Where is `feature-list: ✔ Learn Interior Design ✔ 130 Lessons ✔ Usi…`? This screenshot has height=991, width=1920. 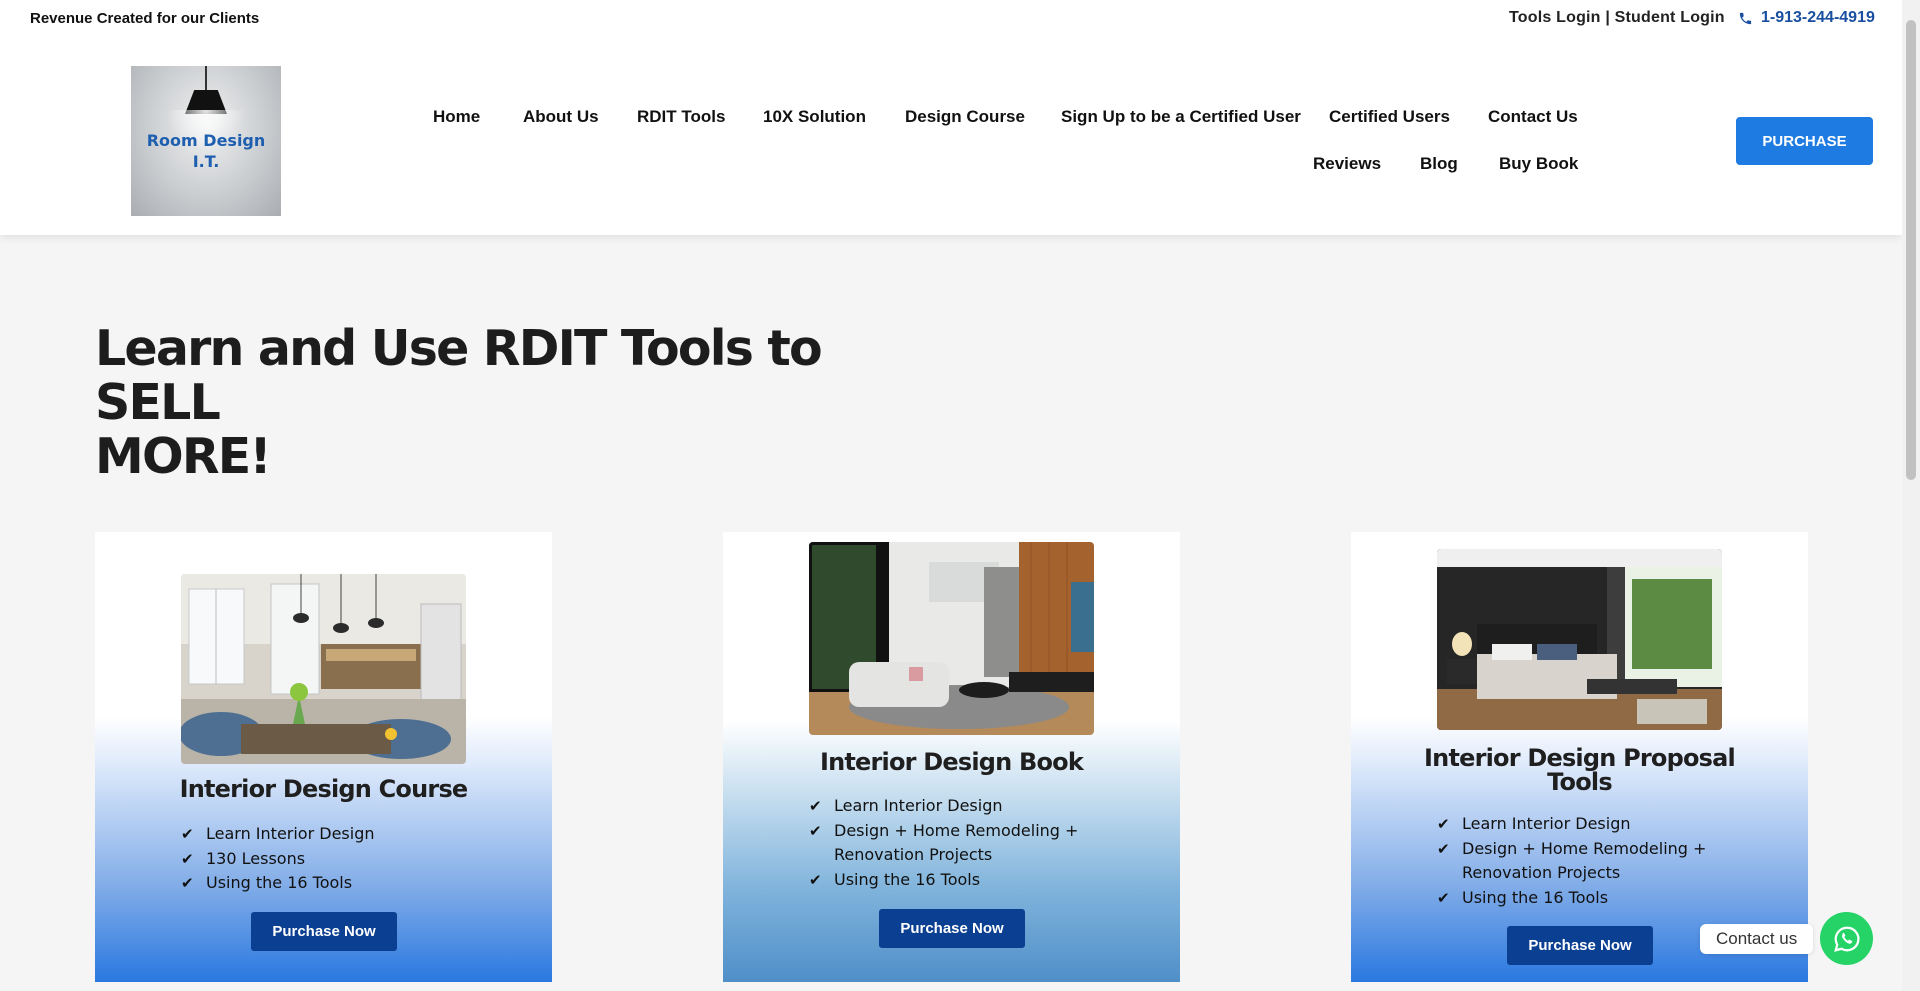 feature-list: ✔ Learn Interior Design ✔ 130 Lessons ✔ Usi… is located at coordinates (278, 859).